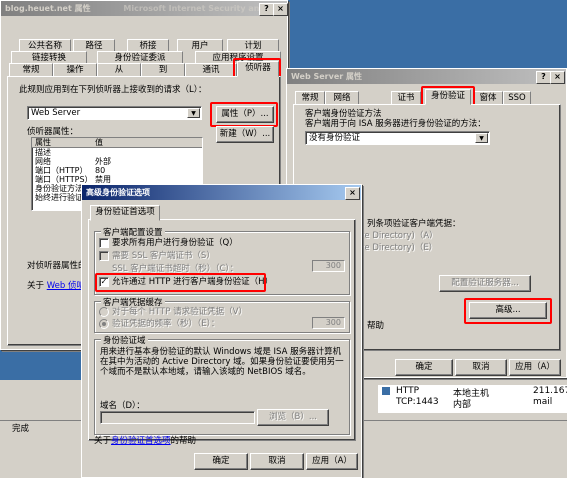 This screenshot has height=478, width=567. Describe the element at coordinates (104, 243) in the screenshot. I see `require-all-users-checkbox` at that location.